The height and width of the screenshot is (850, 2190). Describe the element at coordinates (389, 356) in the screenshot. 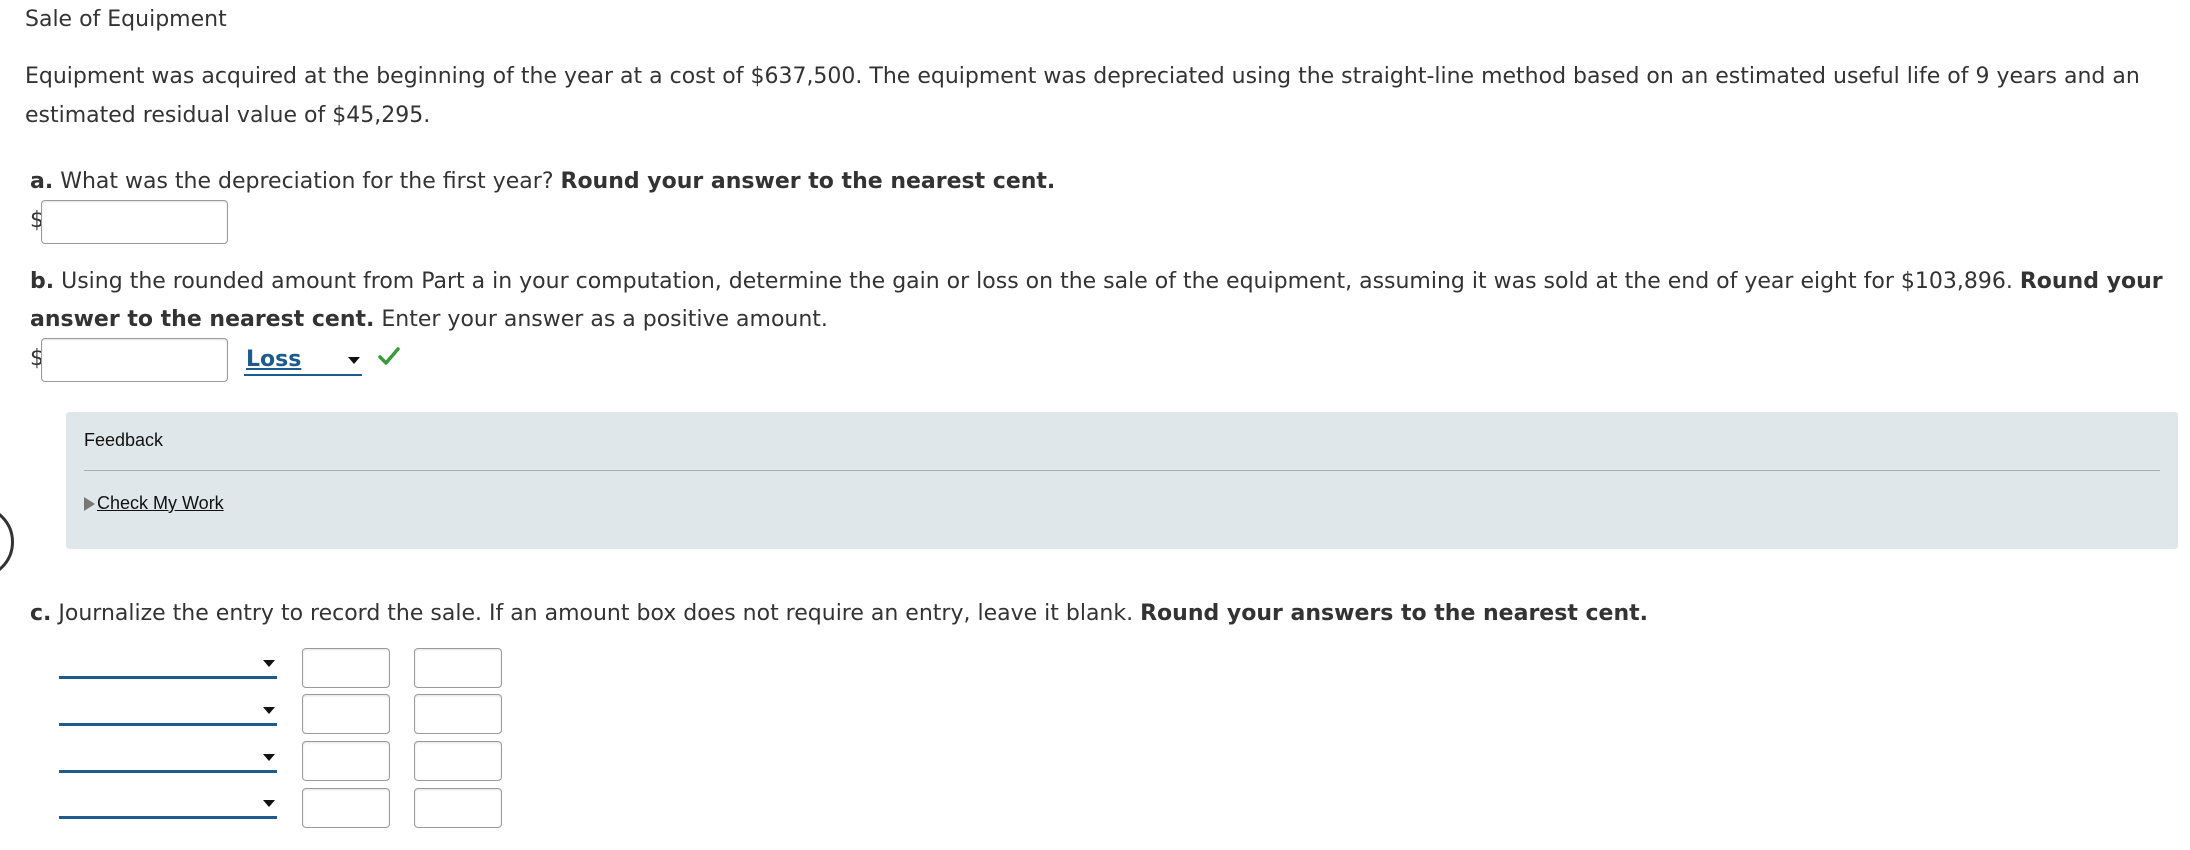

I see `check-icon` at that location.